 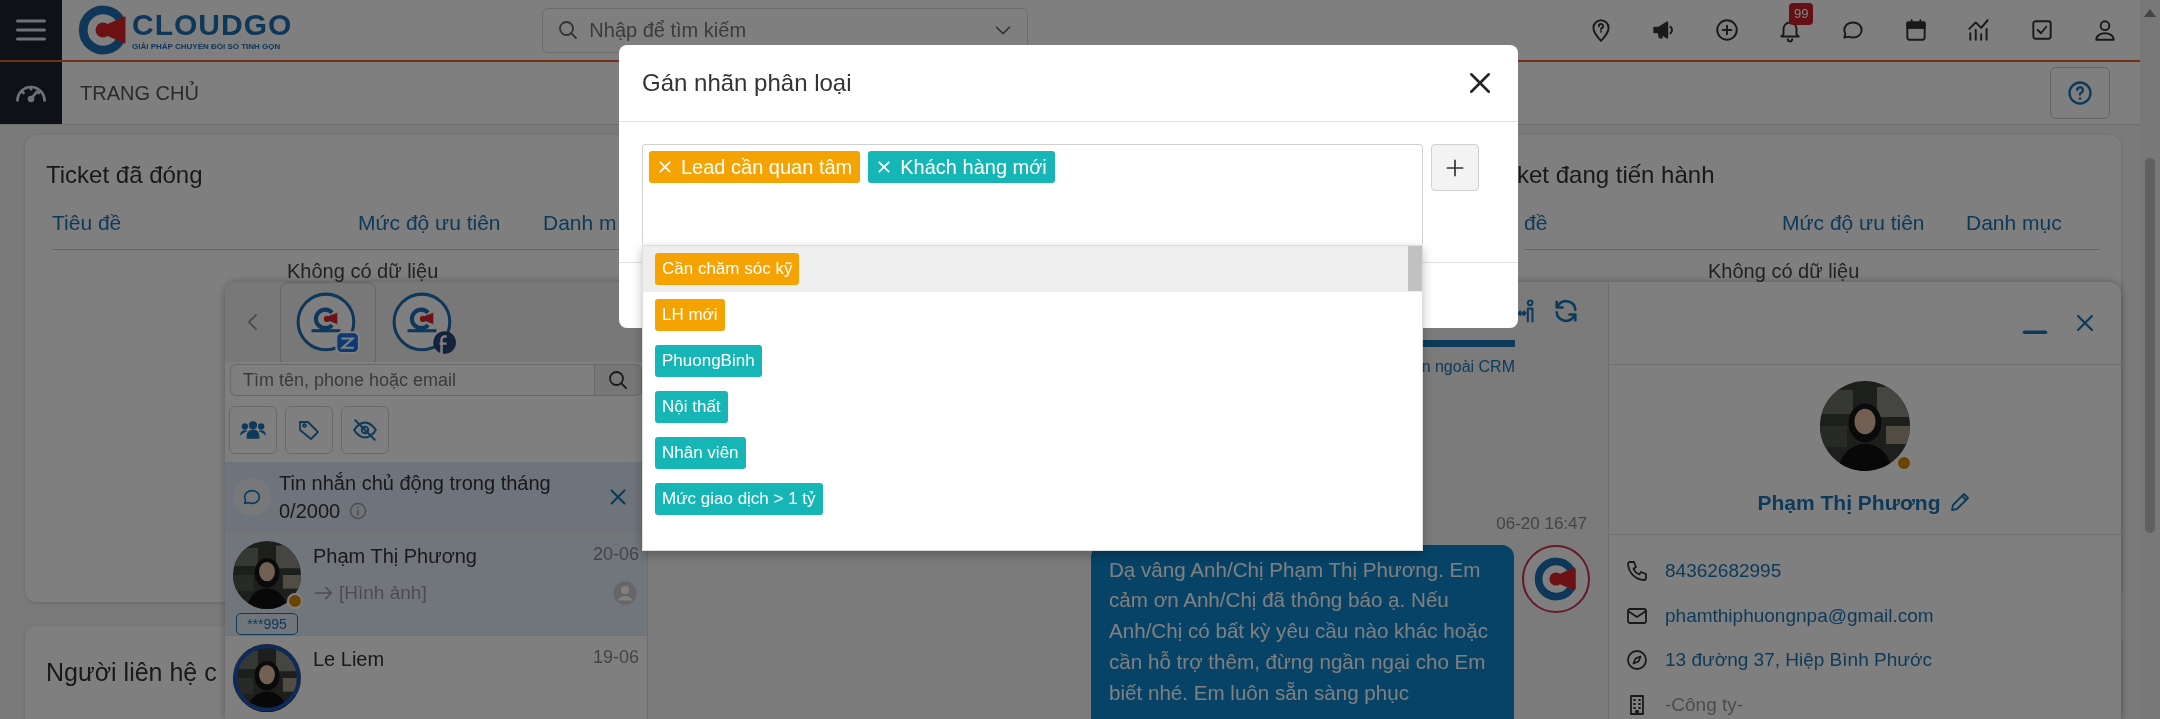 What do you see at coordinates (436, 677) in the screenshot?
I see `conversation-item: Le Liem 19-06` at bounding box center [436, 677].